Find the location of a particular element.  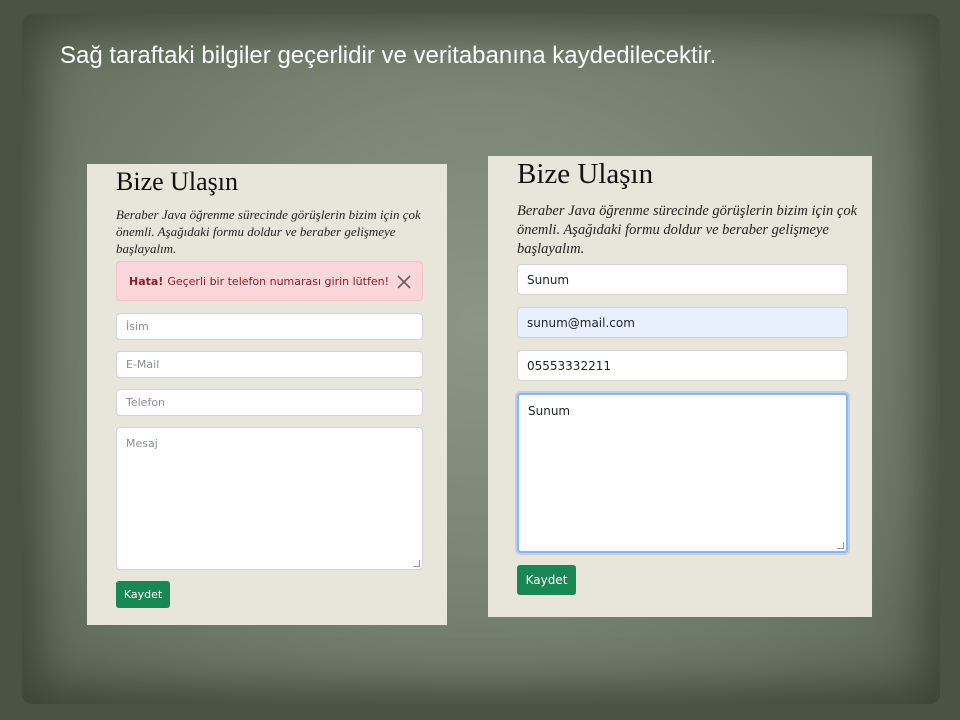

phone-field: 05553332211 is located at coordinates (682, 365).